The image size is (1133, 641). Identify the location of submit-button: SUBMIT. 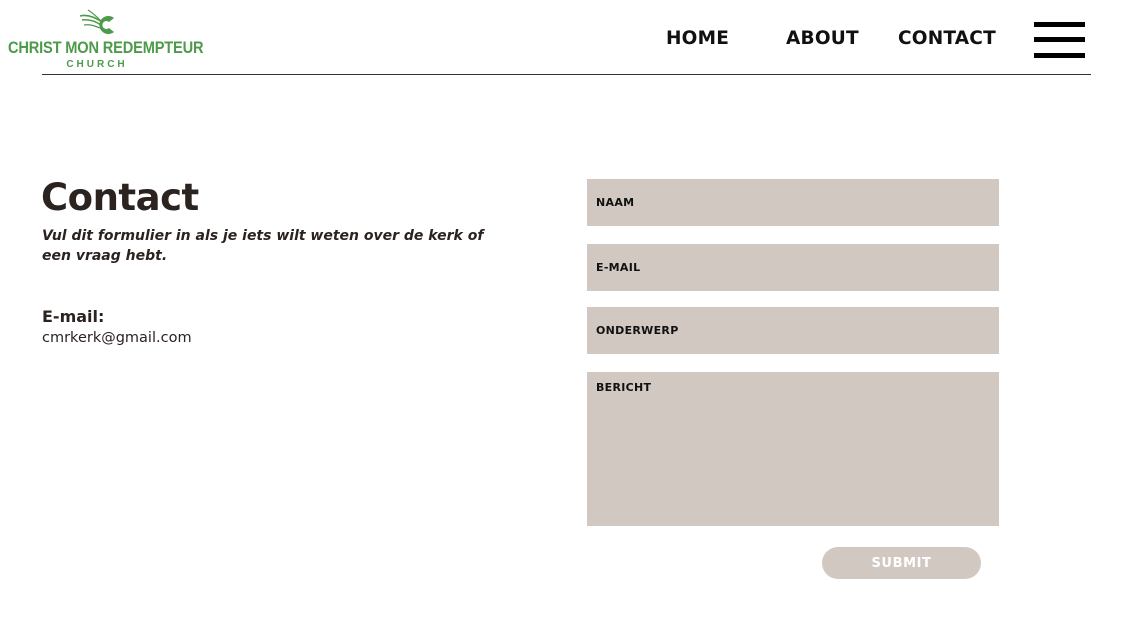
(901, 563).